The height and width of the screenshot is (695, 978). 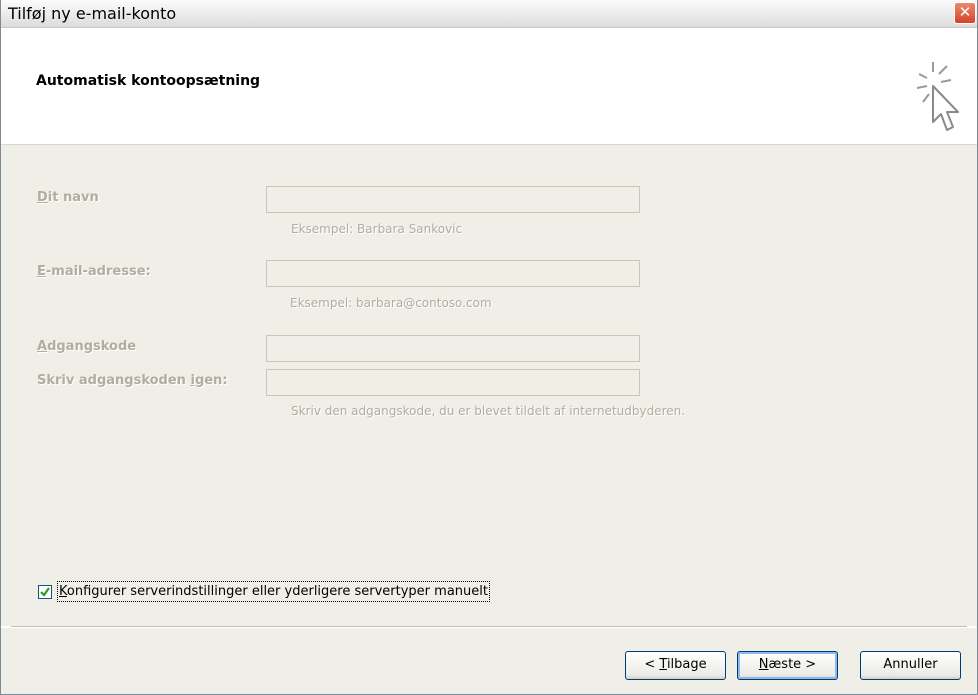 I want to click on email-hint: Eksempel: barbara@contoso.com, so click(x=391, y=303).